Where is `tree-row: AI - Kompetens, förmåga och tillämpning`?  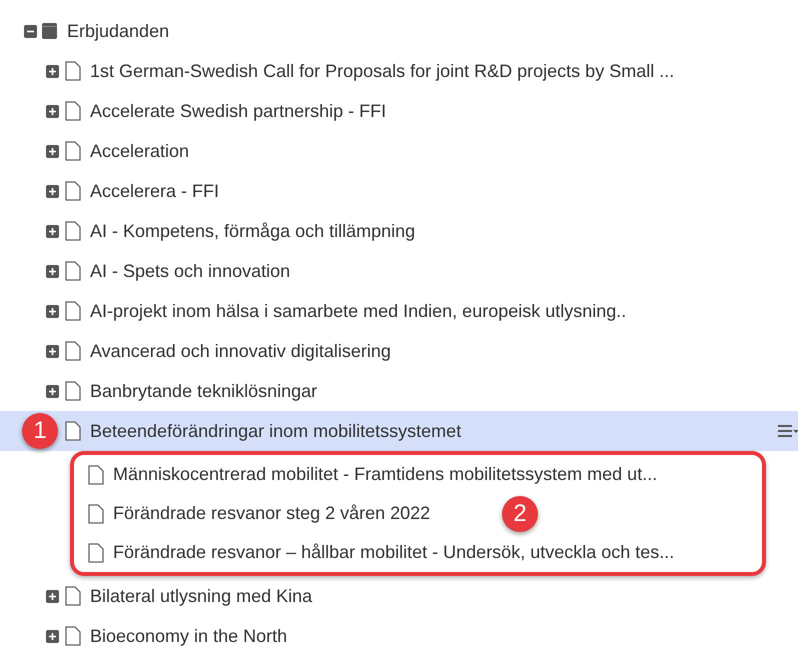
tree-row: AI - Kompetens, förmåga och tillämpning is located at coordinates (399, 231).